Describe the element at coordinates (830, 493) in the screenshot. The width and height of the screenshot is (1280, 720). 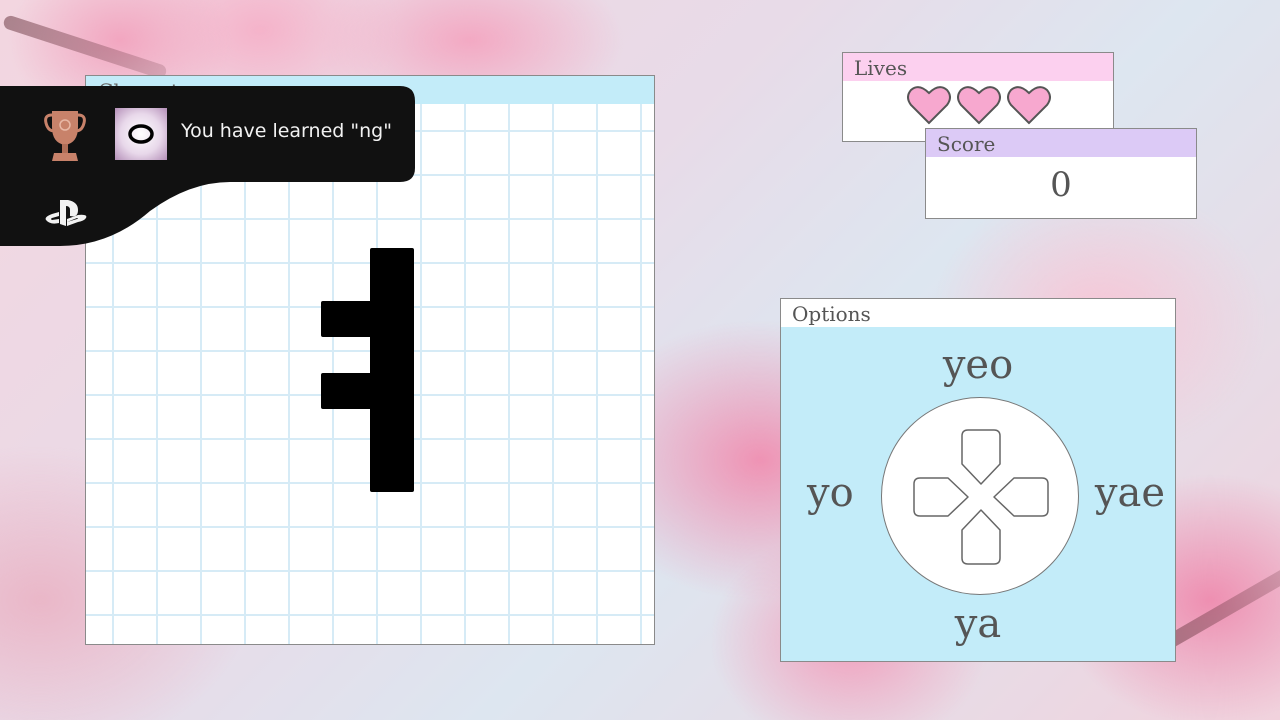
I see `option-left: yo` at that location.